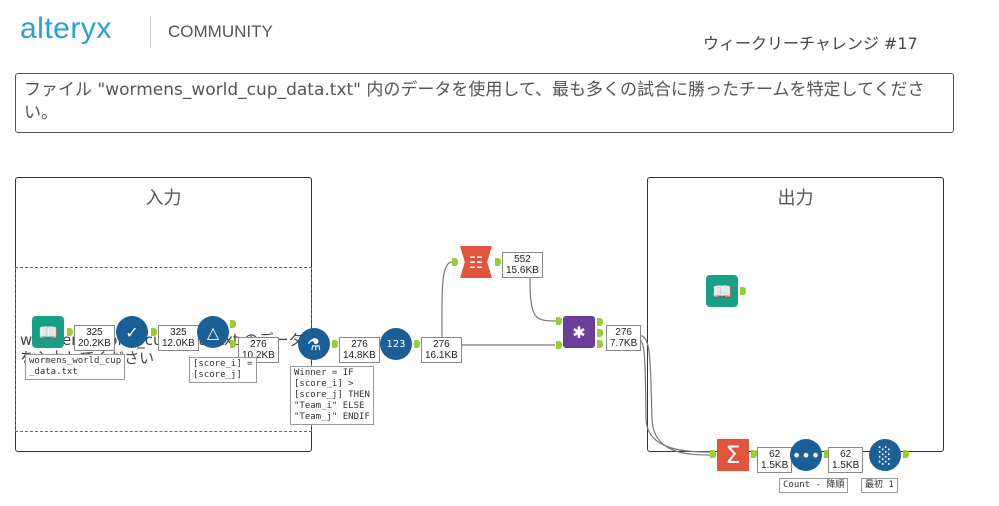  I want to click on filter-annotation: [score_i] = [score_j], so click(223, 370).